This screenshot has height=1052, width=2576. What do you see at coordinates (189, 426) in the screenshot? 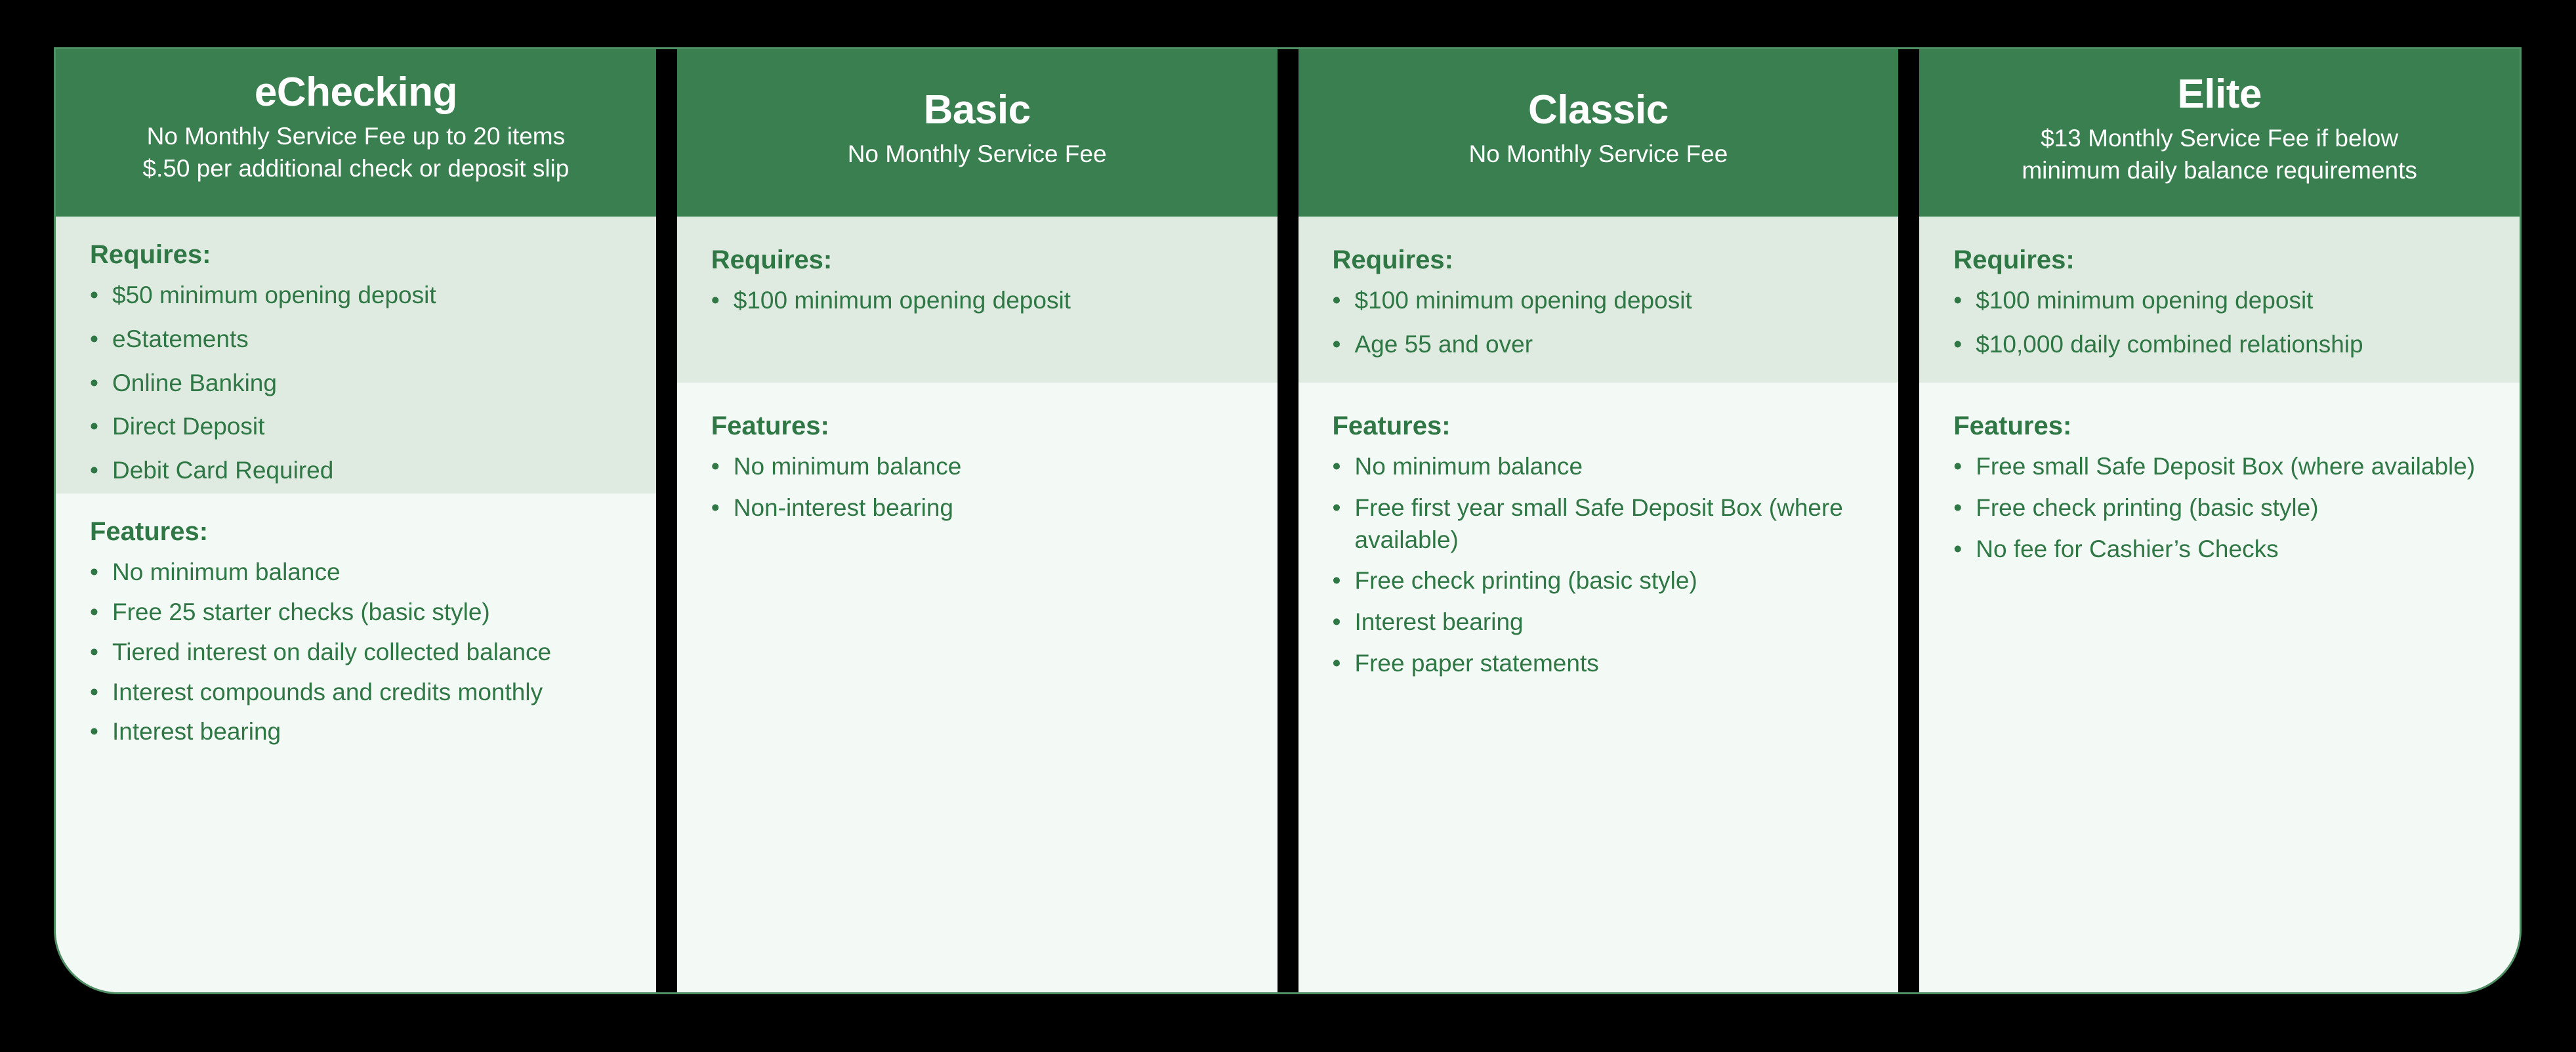
I see `requires-item-label: Direct Deposit` at bounding box center [189, 426].